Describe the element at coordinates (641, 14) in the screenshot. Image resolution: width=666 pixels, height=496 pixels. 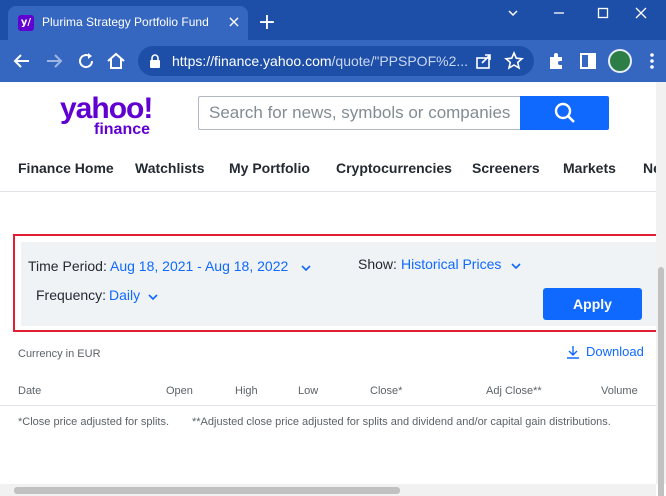
I see `close-window-button` at that location.